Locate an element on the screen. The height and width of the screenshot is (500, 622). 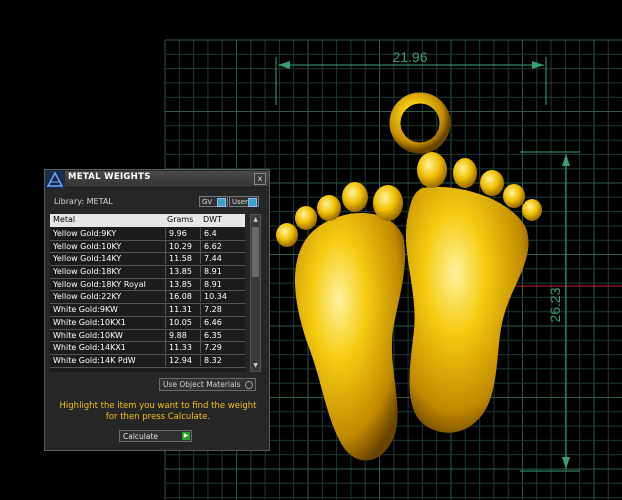
table-header: Metal Grams DWT is located at coordinates (147, 220).